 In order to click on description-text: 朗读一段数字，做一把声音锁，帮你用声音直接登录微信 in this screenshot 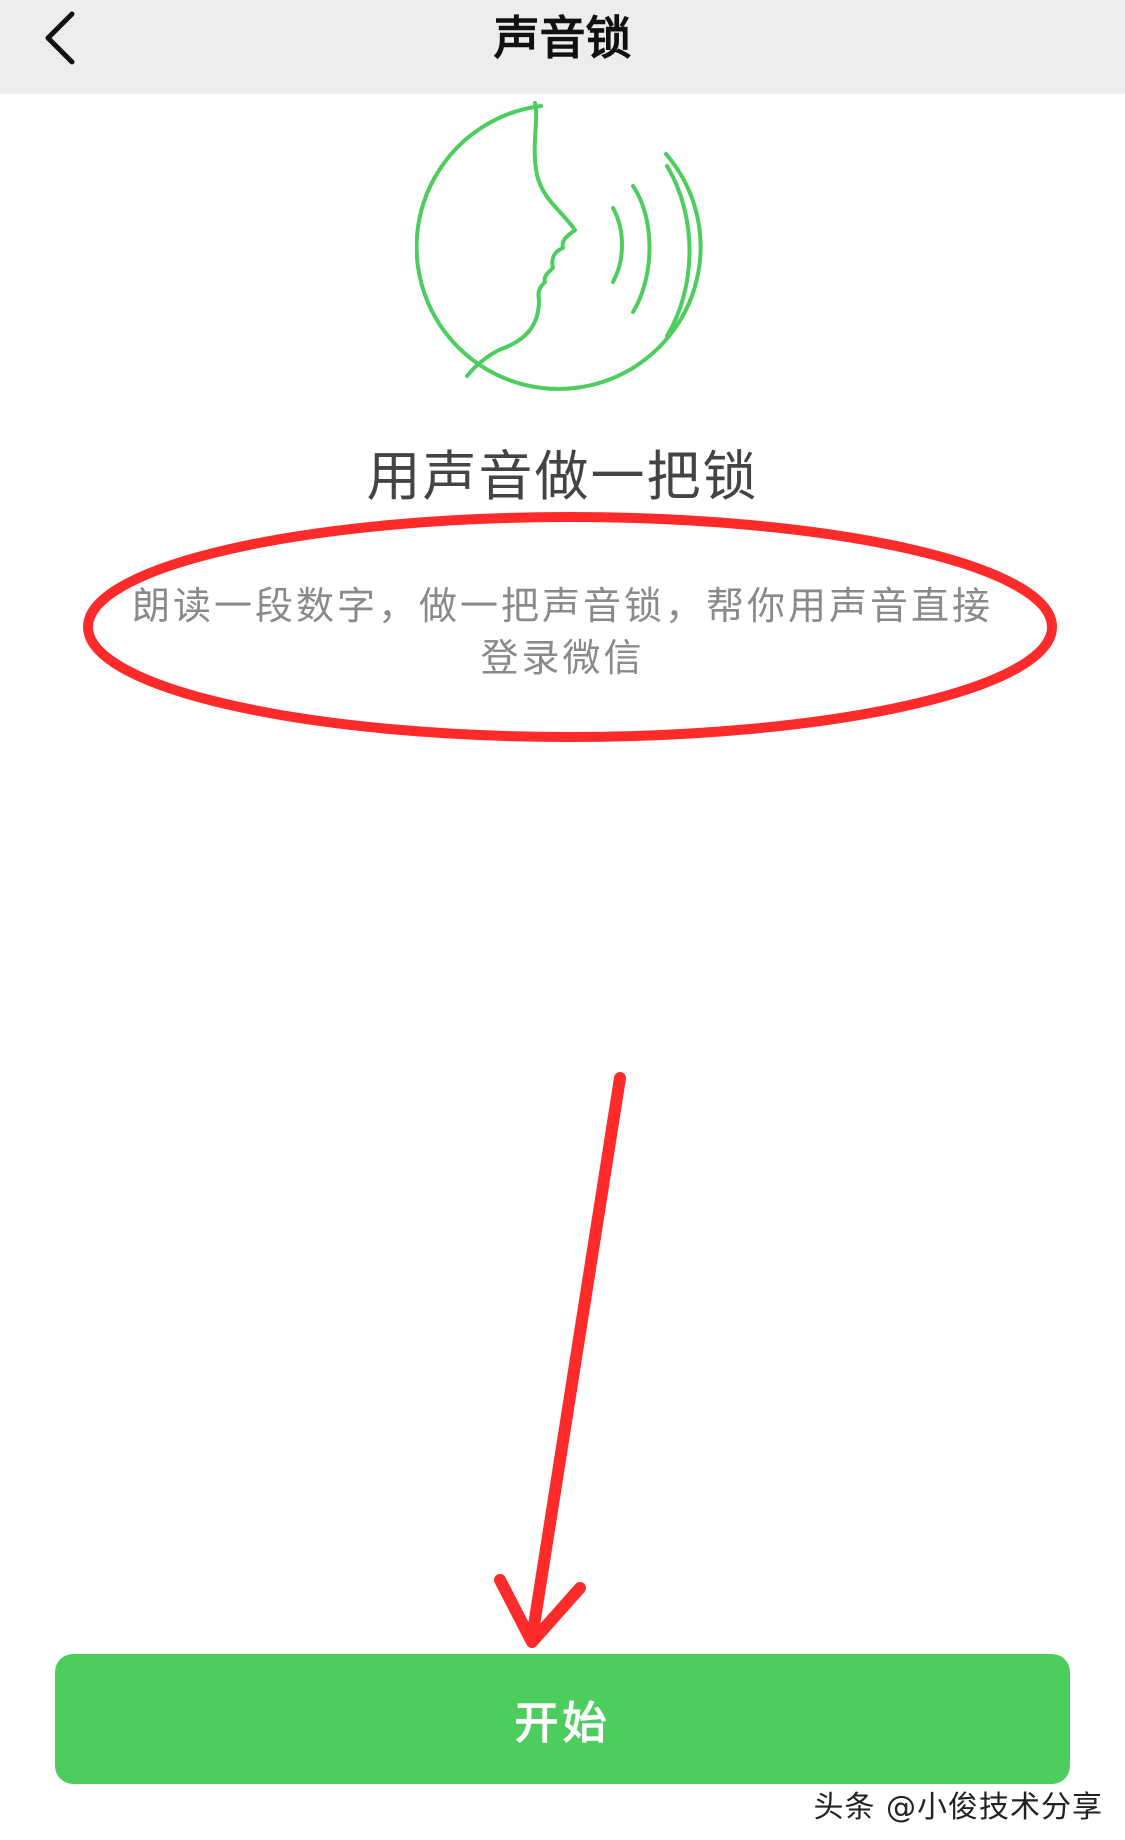, I will do `click(562, 632)`.